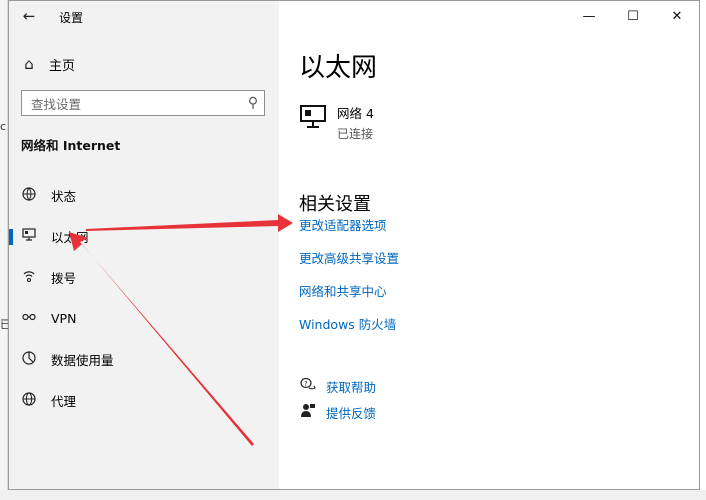 The height and width of the screenshot is (500, 706). Describe the element at coordinates (144, 277) in the screenshot. I see `sidebar-item-dialup: 拨号` at that location.